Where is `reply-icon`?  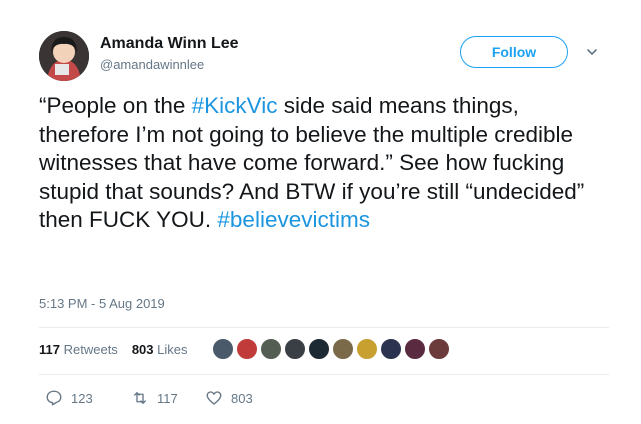 reply-icon is located at coordinates (54, 398).